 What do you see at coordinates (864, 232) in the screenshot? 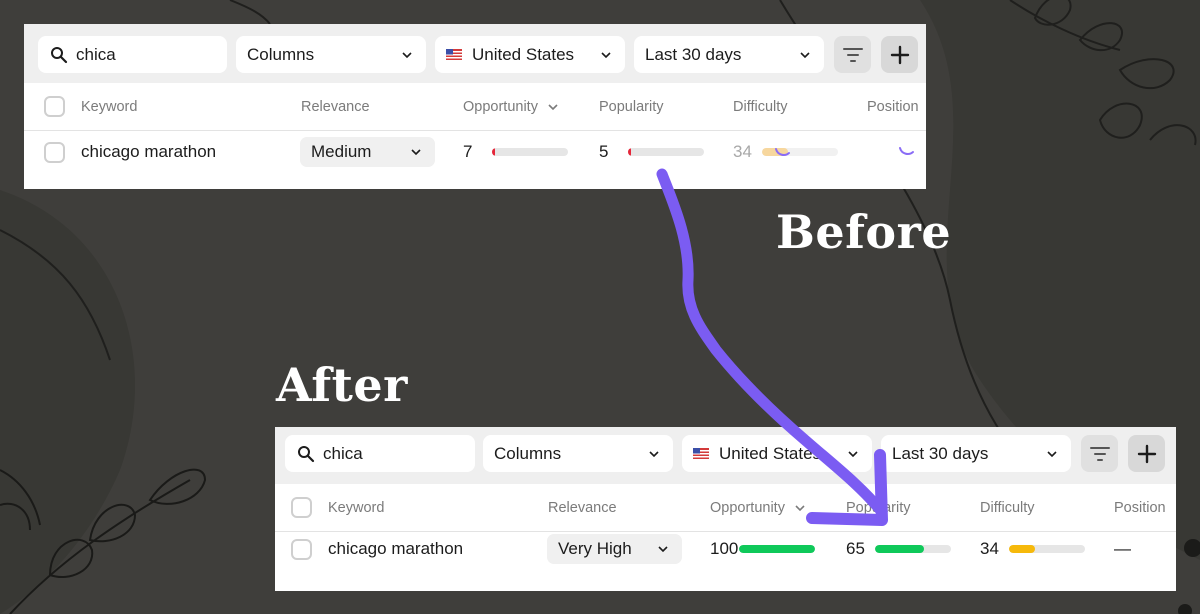
I see `before-label: Before` at bounding box center [864, 232].